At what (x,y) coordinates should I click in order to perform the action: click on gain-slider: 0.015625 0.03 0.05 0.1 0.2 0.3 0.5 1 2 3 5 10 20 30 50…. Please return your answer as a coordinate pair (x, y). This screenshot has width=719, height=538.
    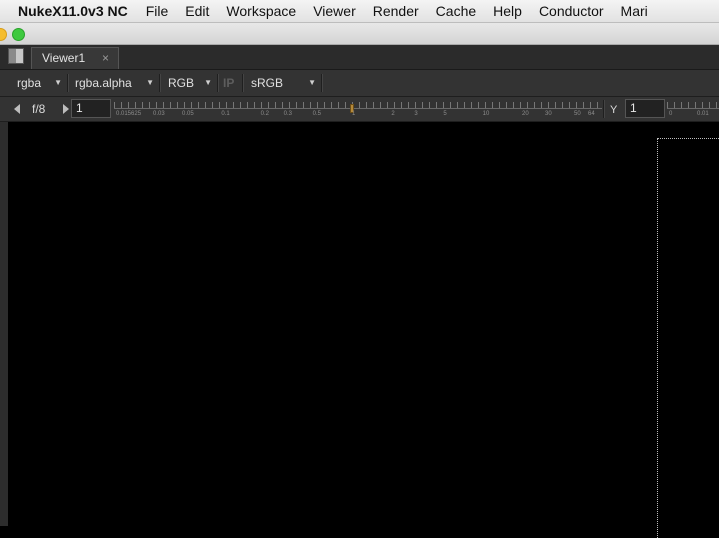
    Looking at the image, I should click on (358, 109).